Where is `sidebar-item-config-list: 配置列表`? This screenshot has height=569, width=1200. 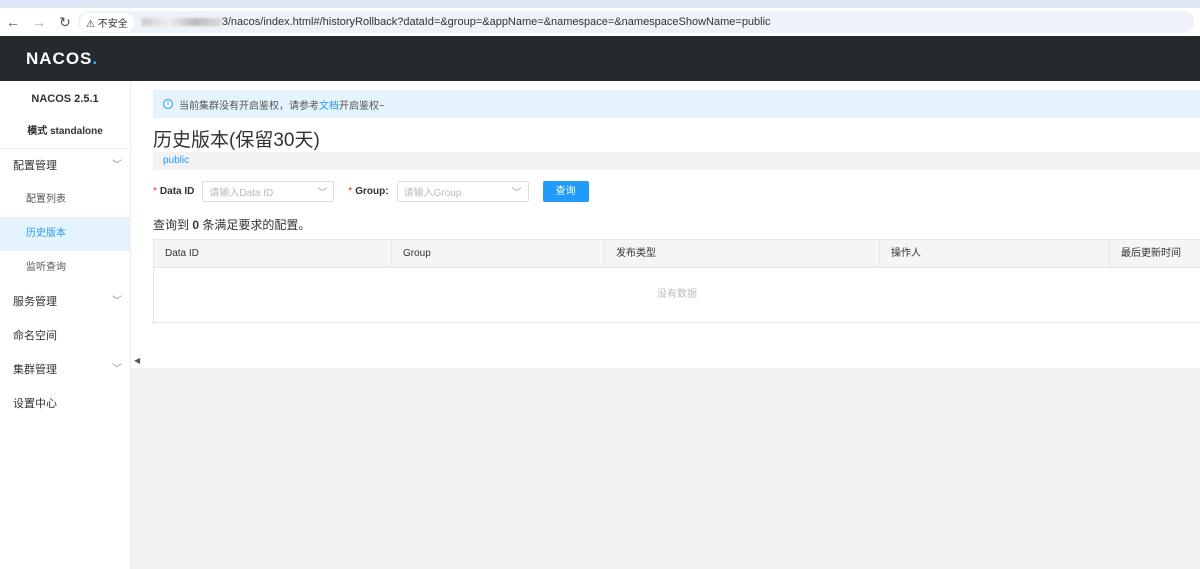
sidebar-item-config-list: 配置列表 is located at coordinates (65, 200).